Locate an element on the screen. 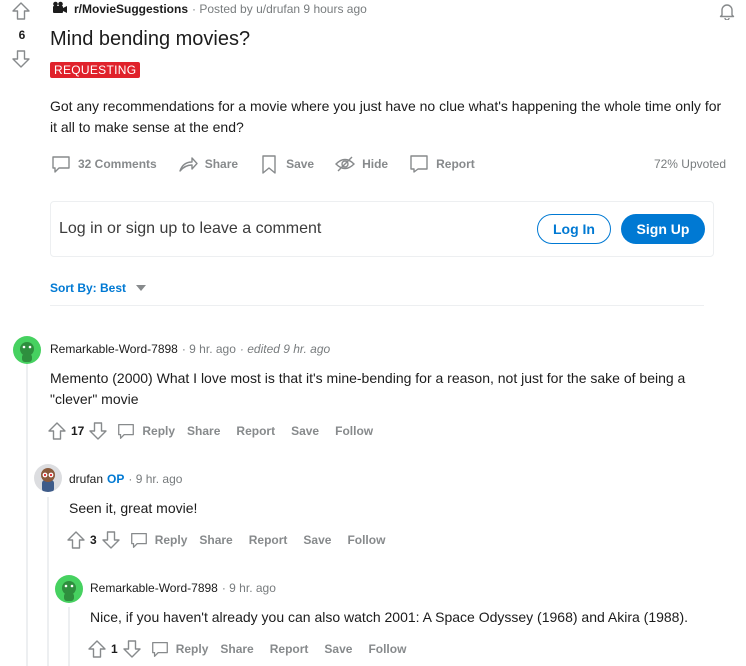 The image size is (746, 666). op-badge: OP is located at coordinates (116, 479).